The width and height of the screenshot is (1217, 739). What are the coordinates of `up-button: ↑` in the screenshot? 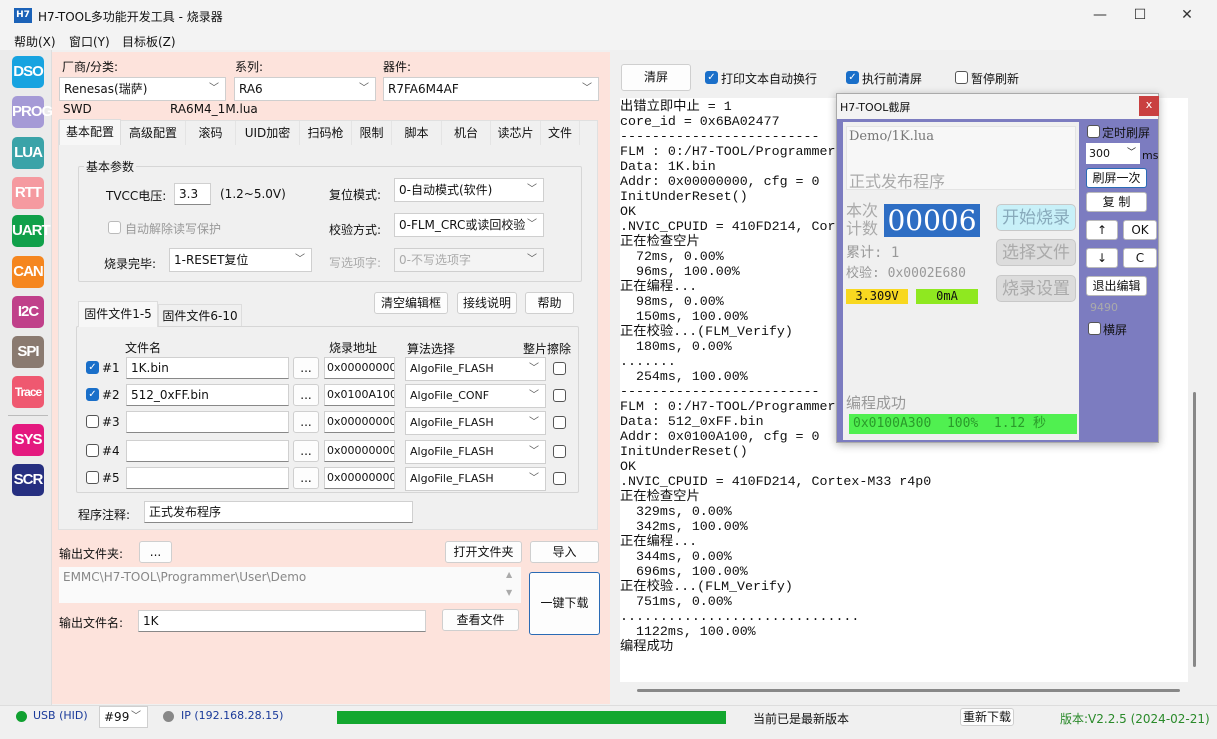 It's located at (1102, 230).